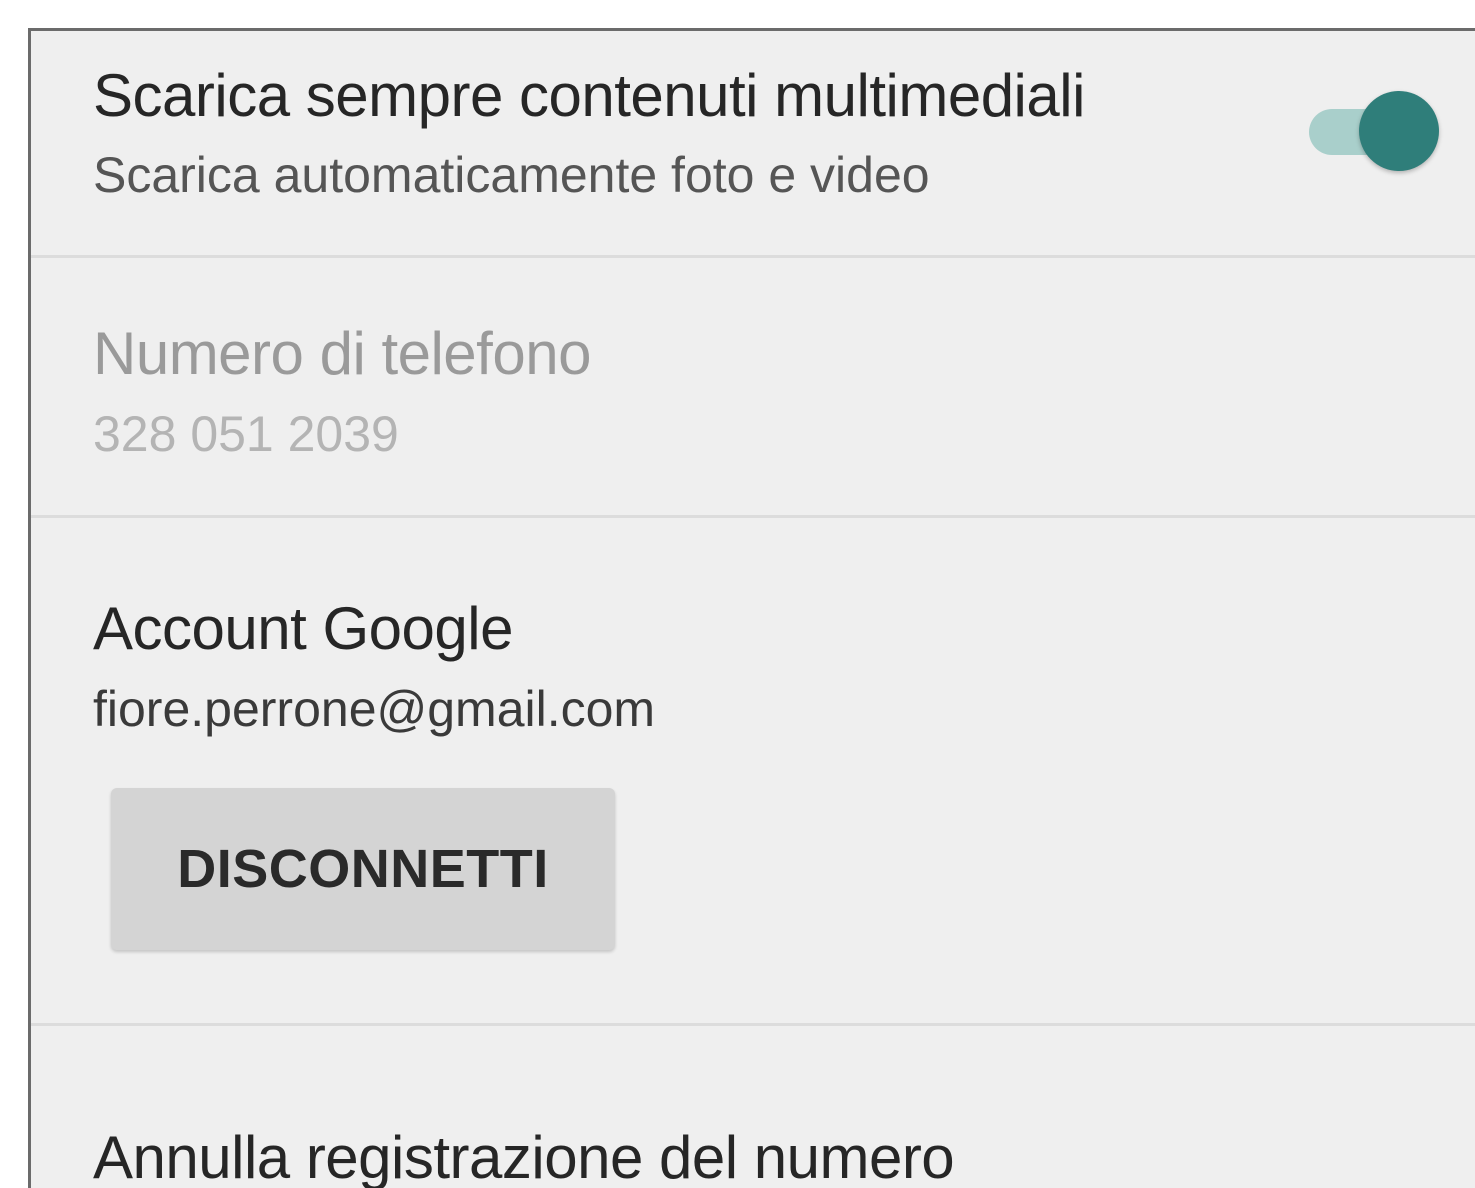  What do you see at coordinates (342, 353) in the screenshot?
I see `phone-number-title: Numero di telefono` at bounding box center [342, 353].